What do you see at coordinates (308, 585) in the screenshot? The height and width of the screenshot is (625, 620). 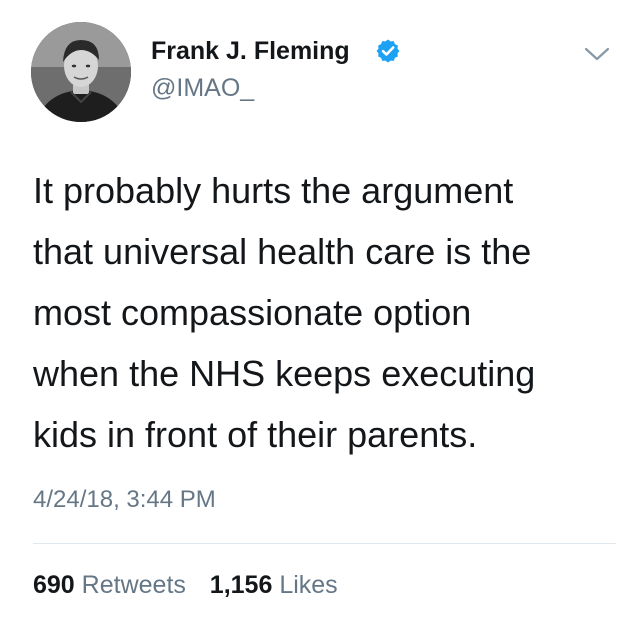 I see `likes-label: Likes` at bounding box center [308, 585].